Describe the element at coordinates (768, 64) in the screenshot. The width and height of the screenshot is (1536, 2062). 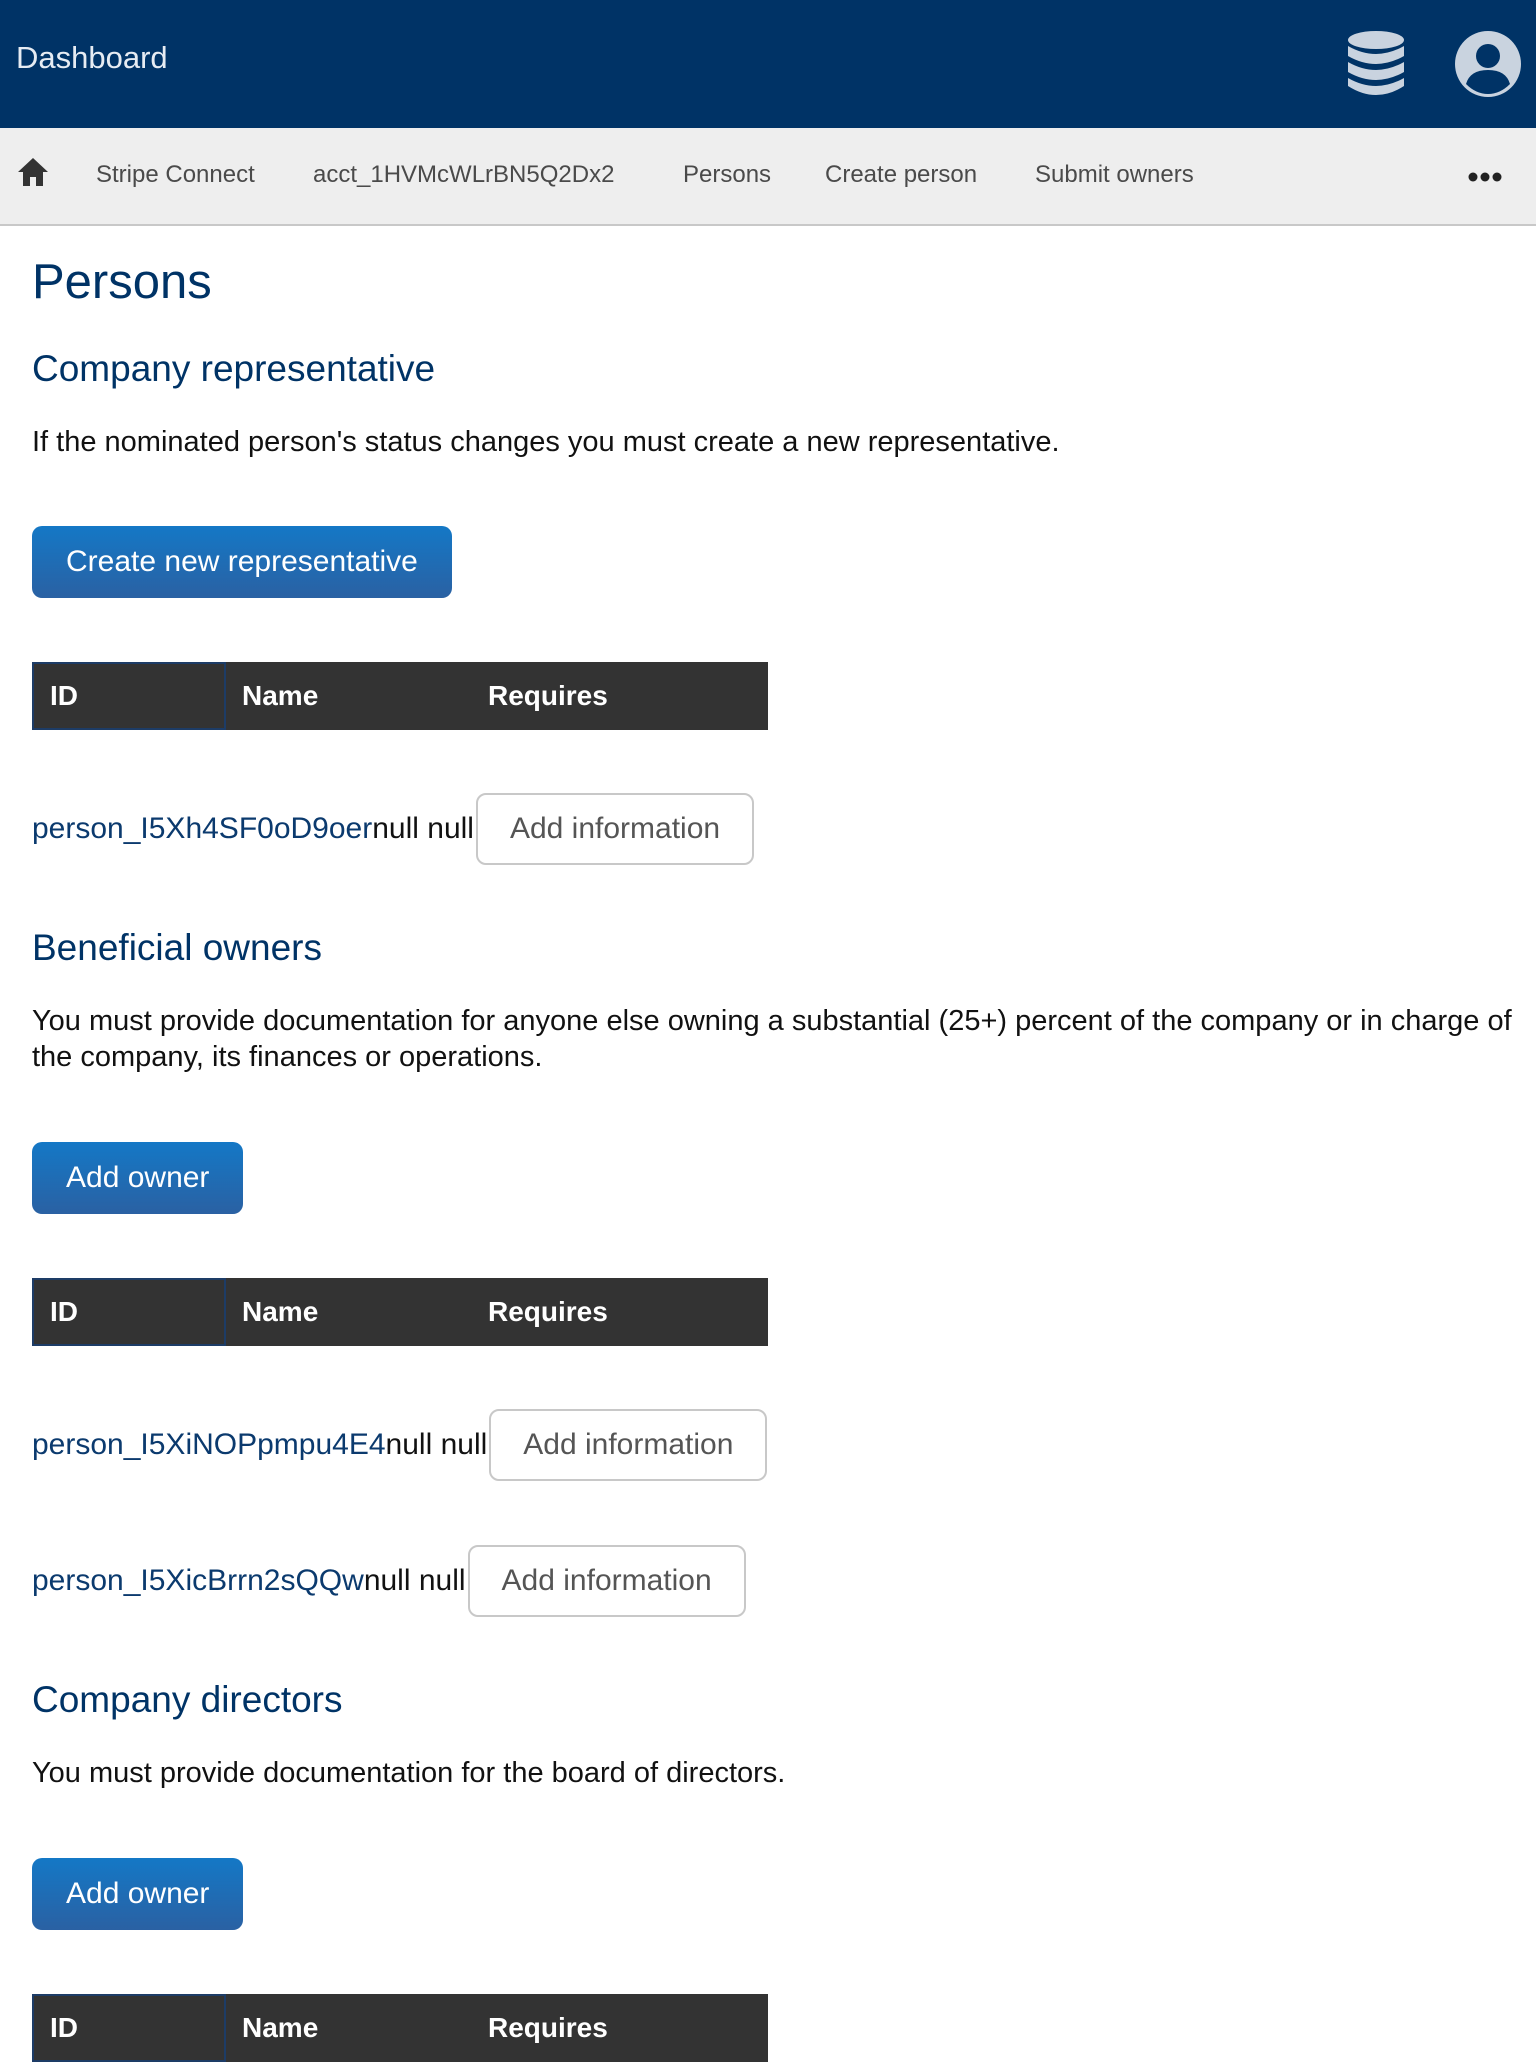
I see `top-header-bar` at that location.